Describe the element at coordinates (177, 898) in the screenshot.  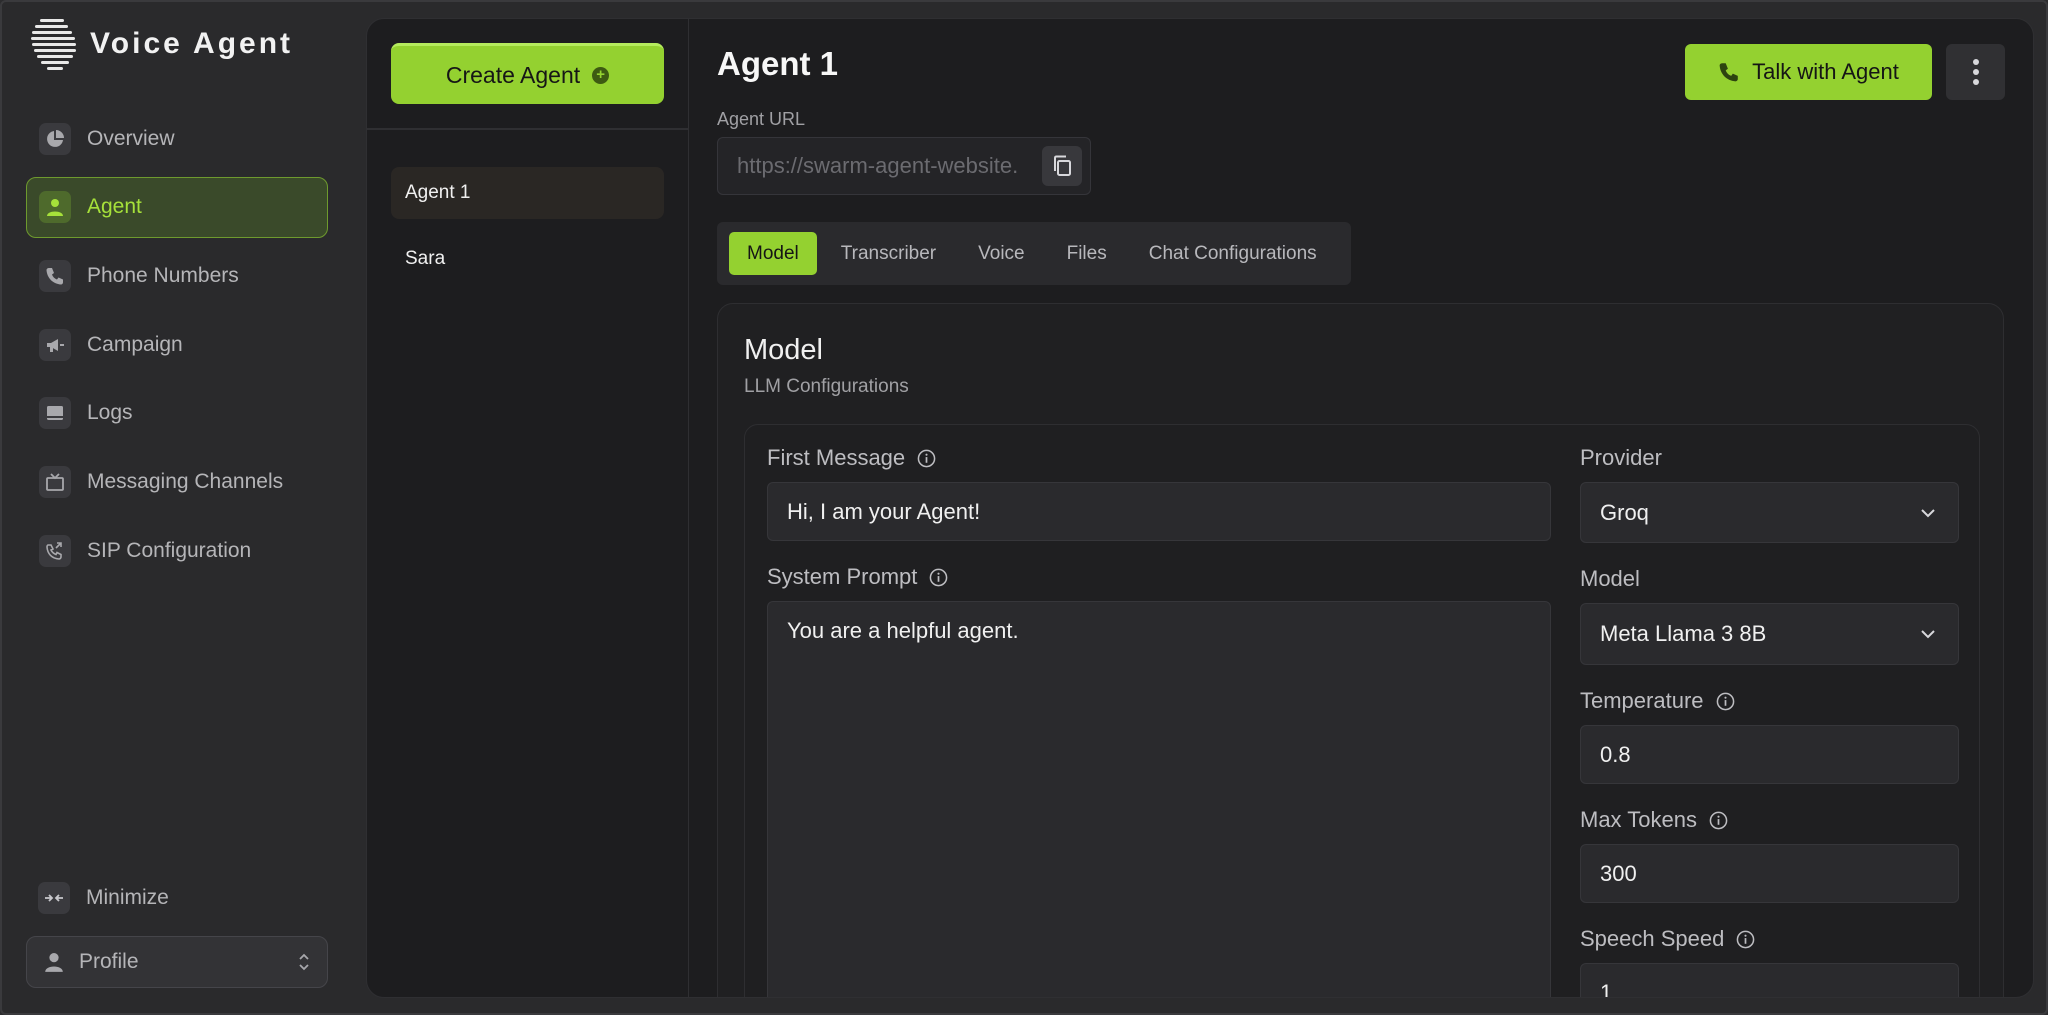
I see `minimize-button: Minimize` at that location.